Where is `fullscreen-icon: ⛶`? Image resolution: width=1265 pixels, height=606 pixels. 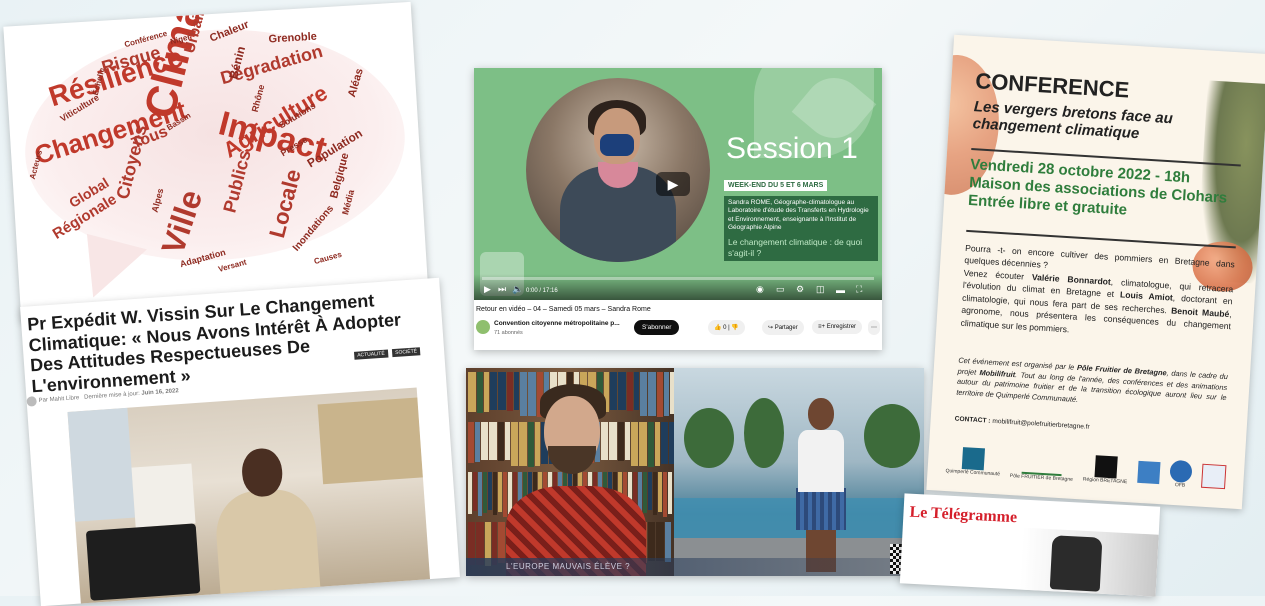
fullscreen-icon: ⛶ is located at coordinates (859, 289).